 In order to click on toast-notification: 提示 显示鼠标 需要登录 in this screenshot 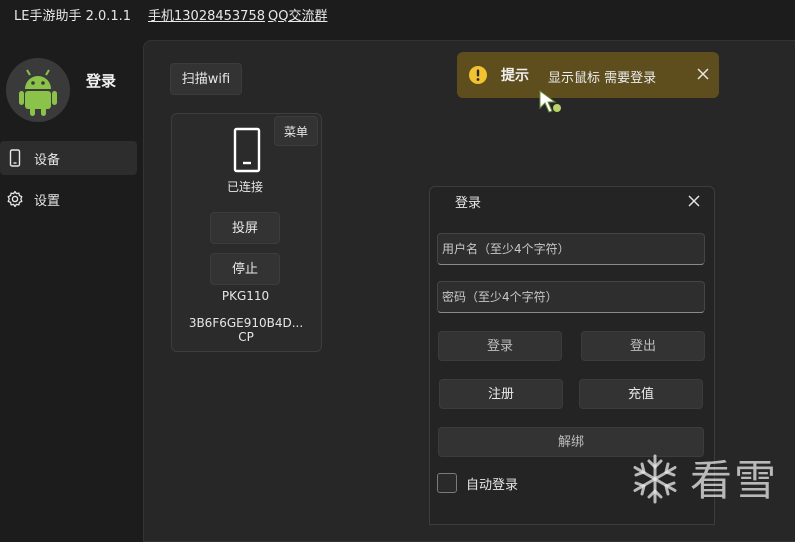, I will do `click(588, 75)`.